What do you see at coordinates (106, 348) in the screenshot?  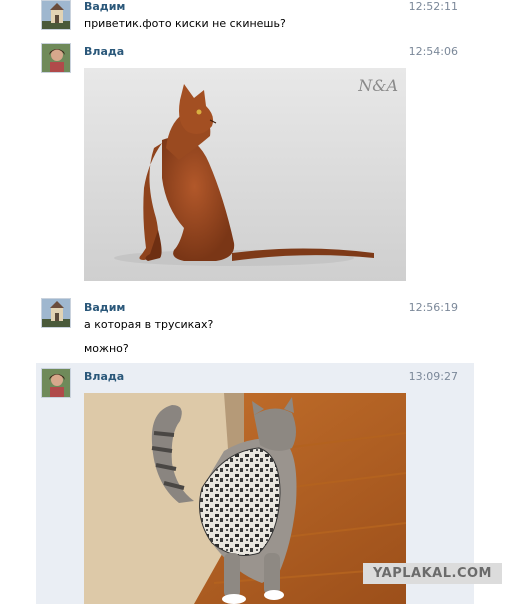 I see `message-text: можно?` at bounding box center [106, 348].